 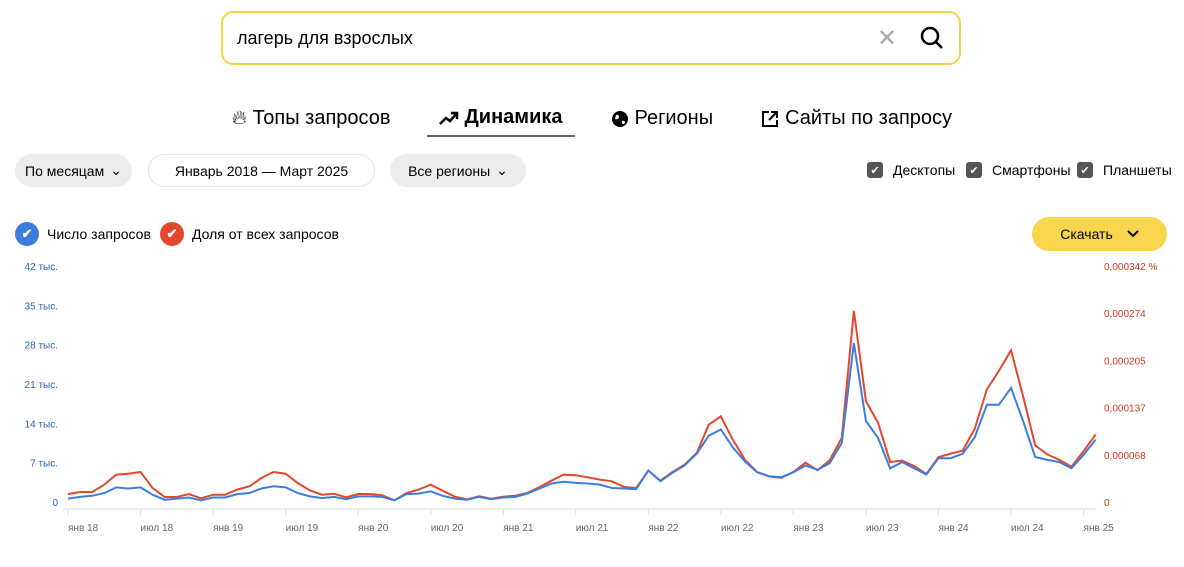 I want to click on download-label: Скачать, so click(x=1086, y=234).